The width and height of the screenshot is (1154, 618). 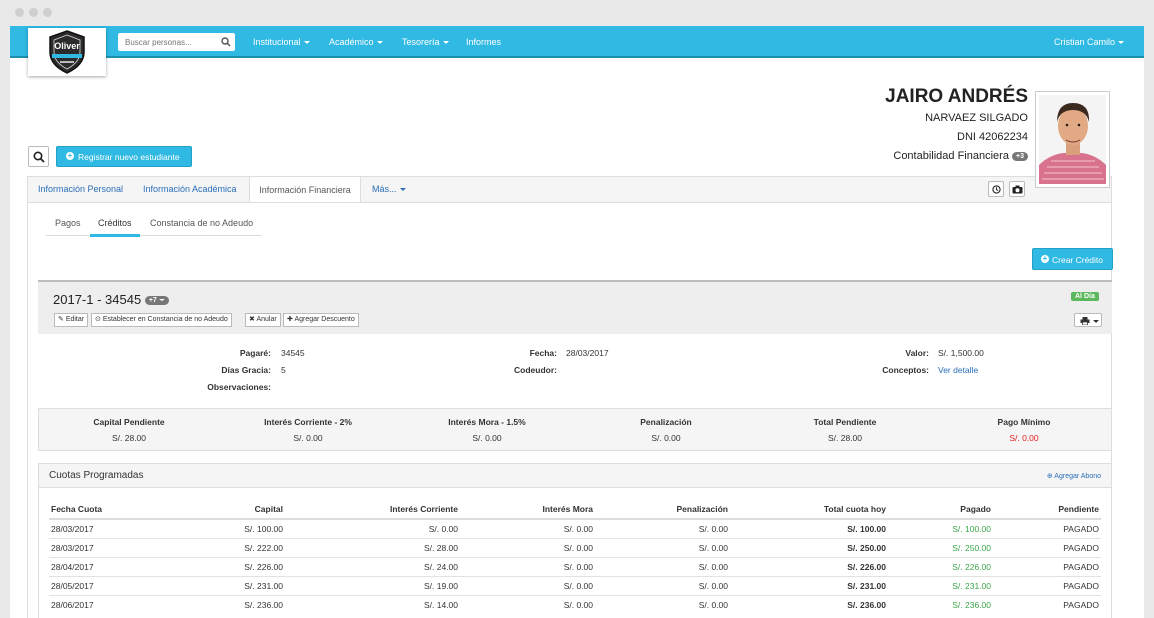 I want to click on add-payment-link: ⊕ Agregar Abono, so click(x=1074, y=476).